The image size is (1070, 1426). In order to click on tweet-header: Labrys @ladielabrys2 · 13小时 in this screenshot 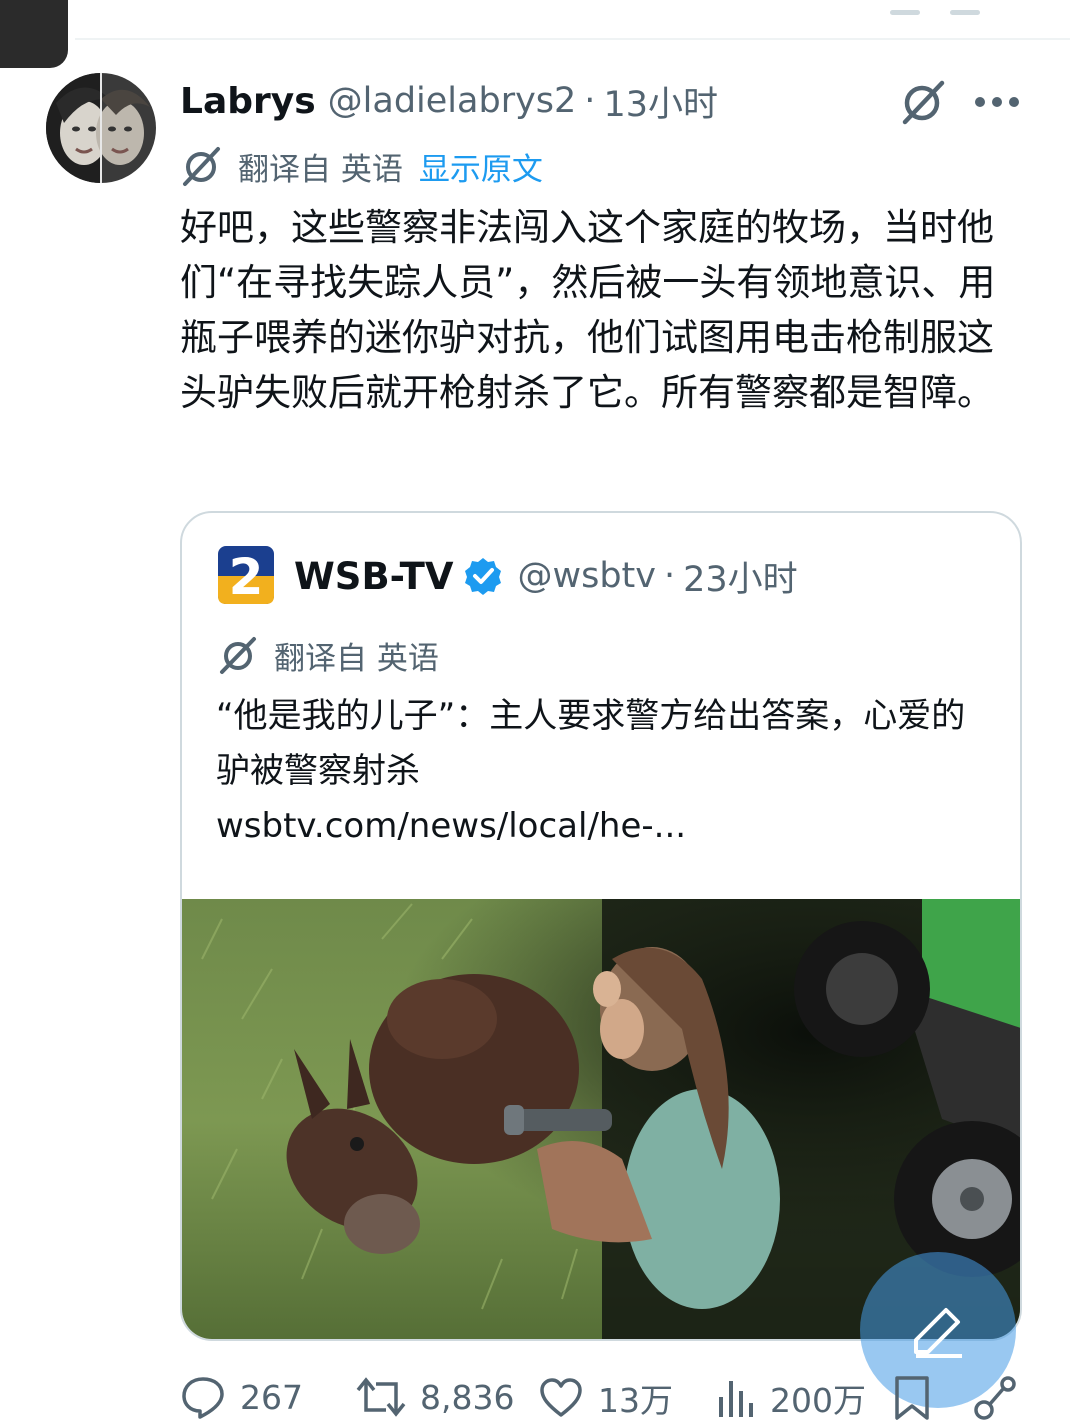, I will do `click(449, 101)`.